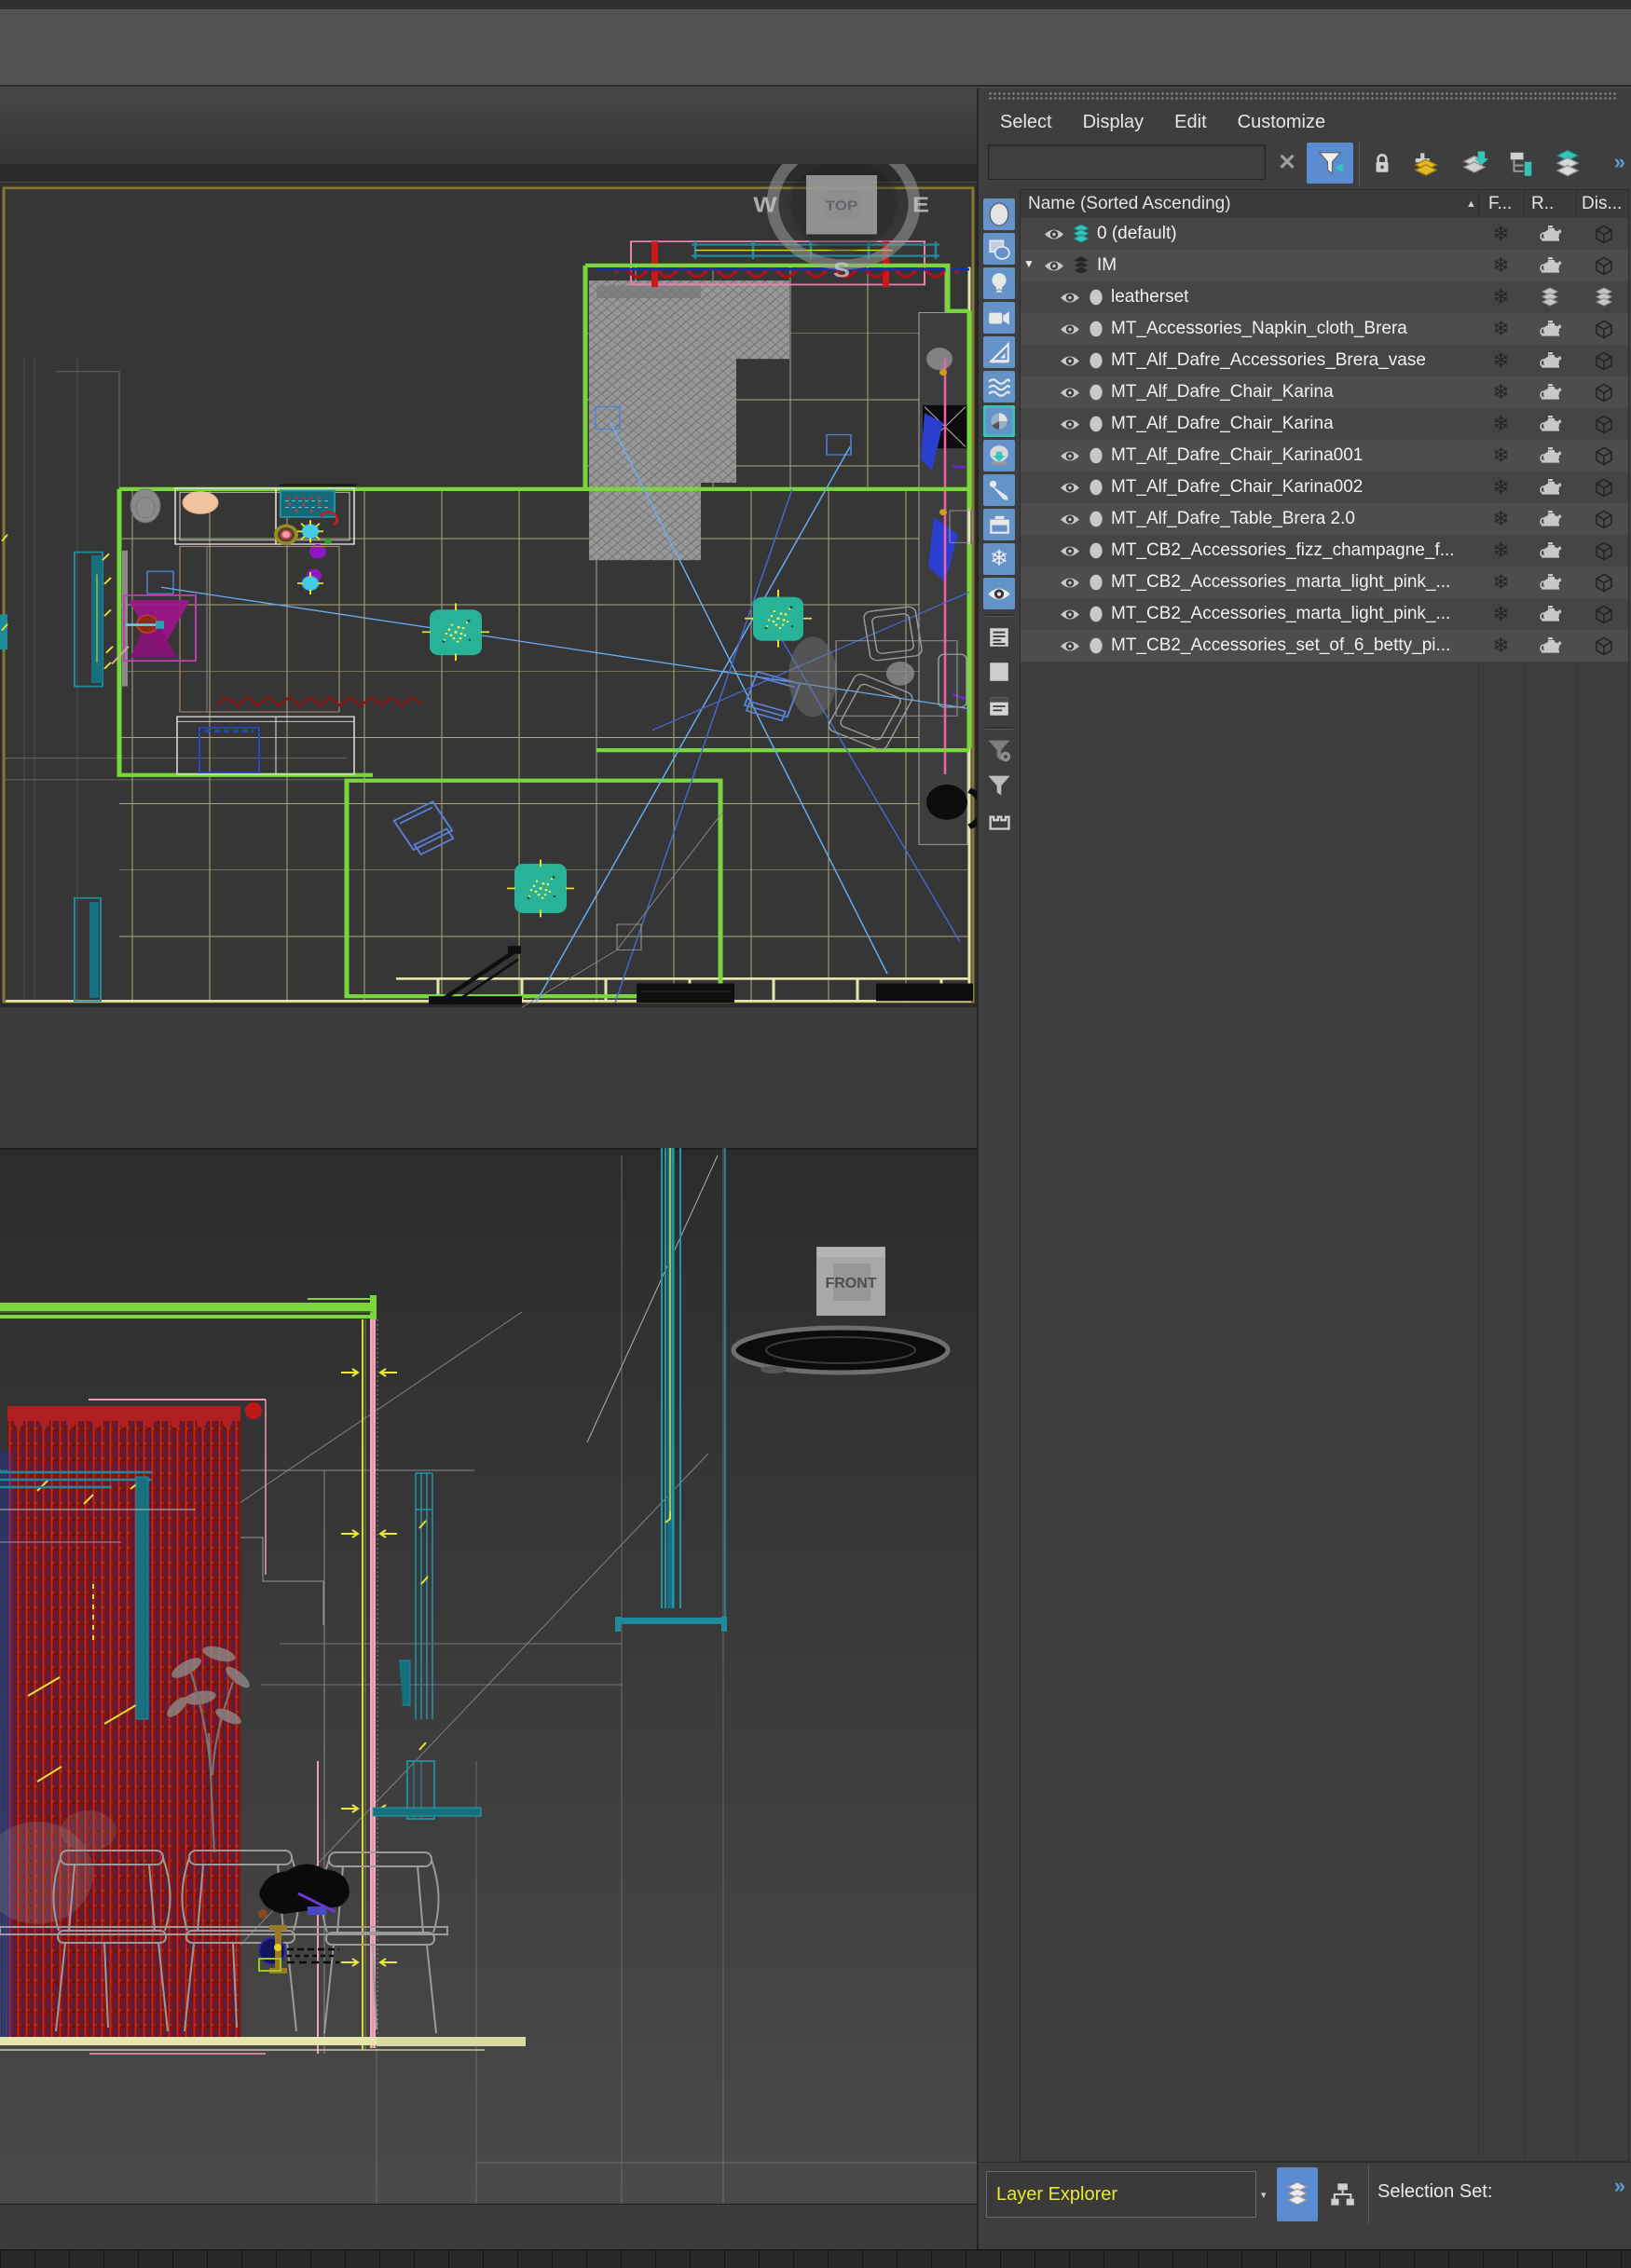 The height and width of the screenshot is (2268, 1631). What do you see at coordinates (1107, 265) in the screenshot?
I see `row-label: IM` at bounding box center [1107, 265].